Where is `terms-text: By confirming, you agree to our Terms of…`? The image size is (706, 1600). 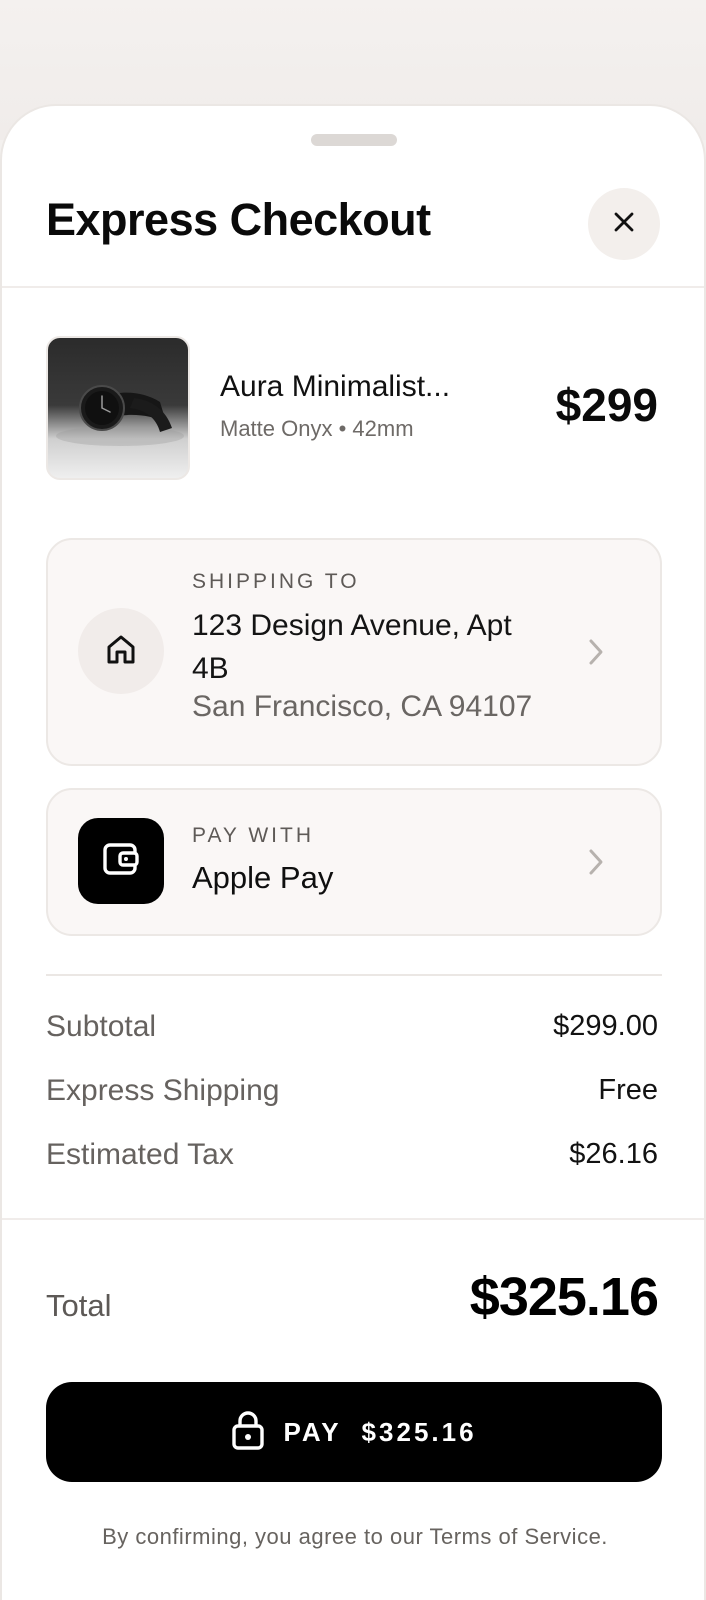 terms-text: By confirming, you agree to our Terms of… is located at coordinates (355, 1536).